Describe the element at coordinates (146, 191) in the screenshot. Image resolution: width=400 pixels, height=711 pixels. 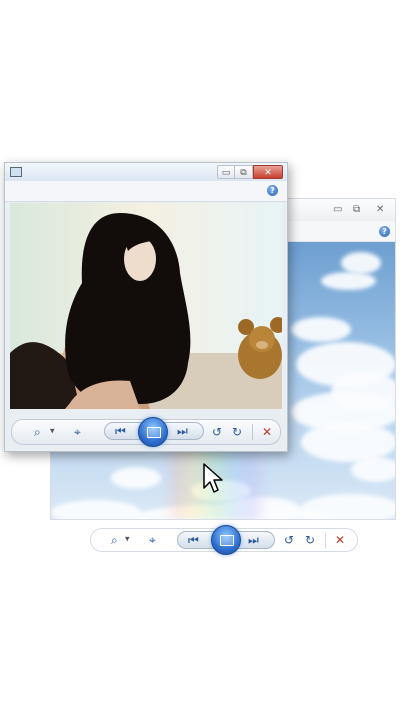
I see `menu-bar: ?` at that location.